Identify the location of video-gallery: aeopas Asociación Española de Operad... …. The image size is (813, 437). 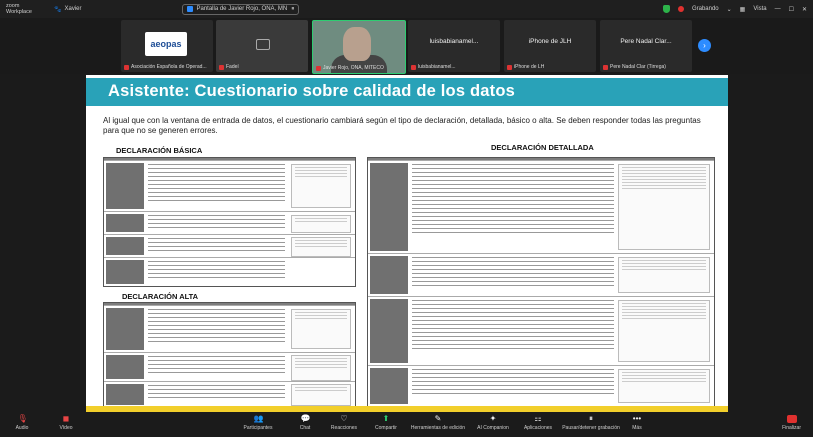
(406, 46).